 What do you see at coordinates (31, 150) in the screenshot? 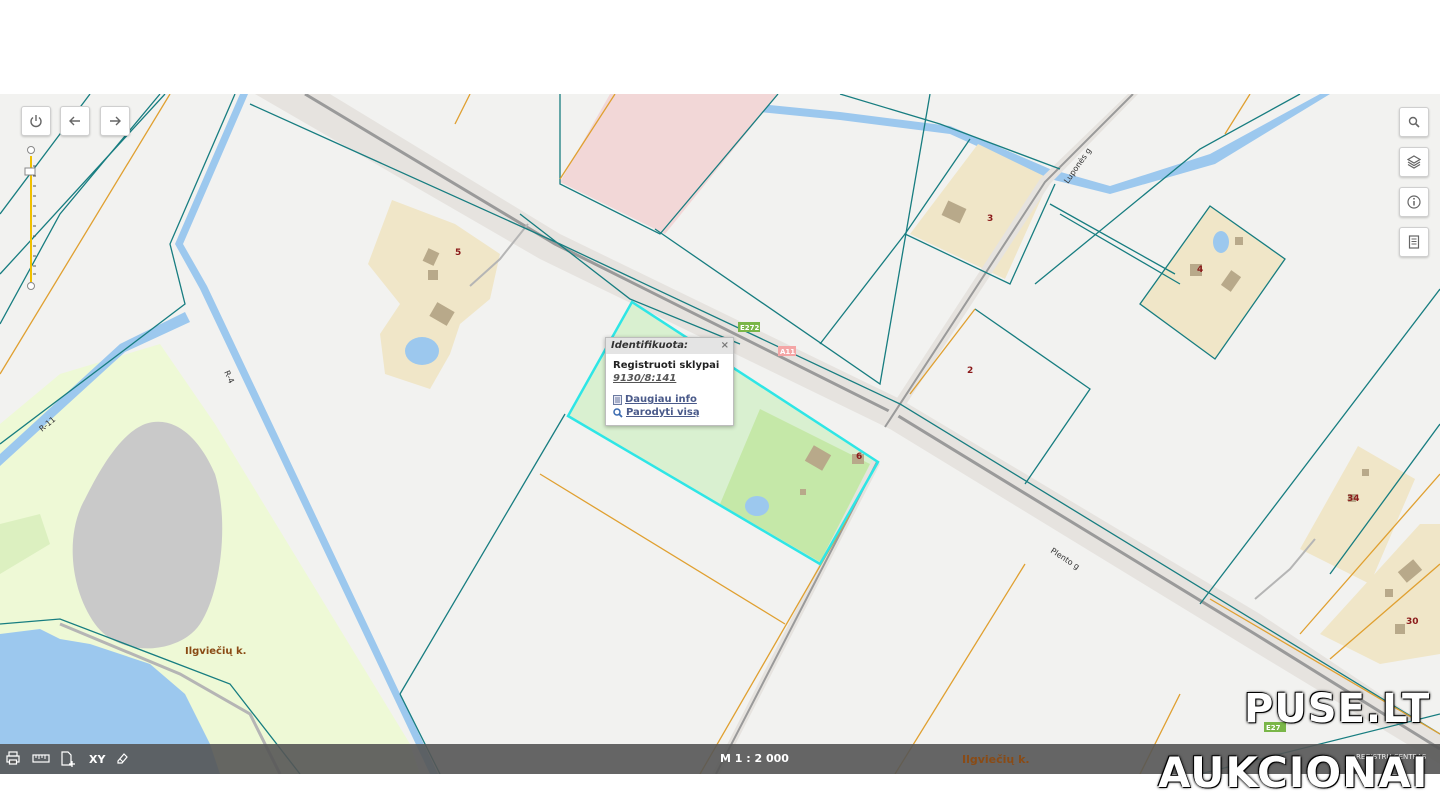
I see `zoom-in-icon` at bounding box center [31, 150].